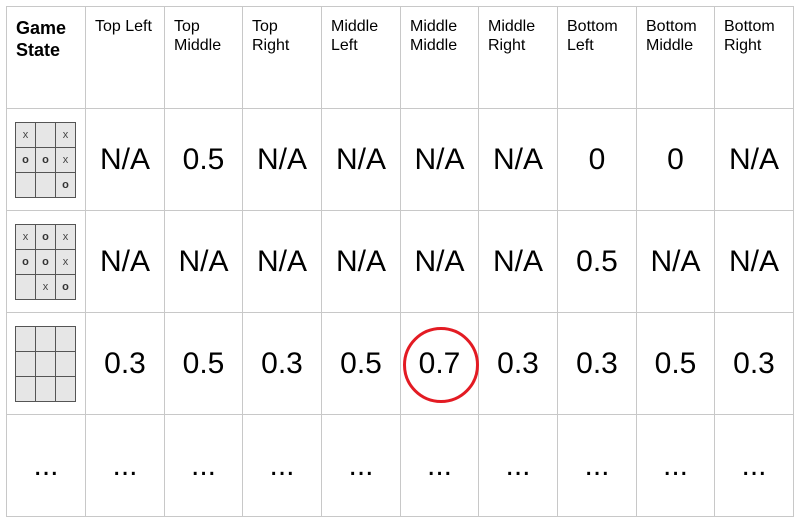 This screenshot has width=798, height=523. What do you see at coordinates (361, 57) in the screenshot?
I see `header-middle-left: Middle Left` at bounding box center [361, 57].